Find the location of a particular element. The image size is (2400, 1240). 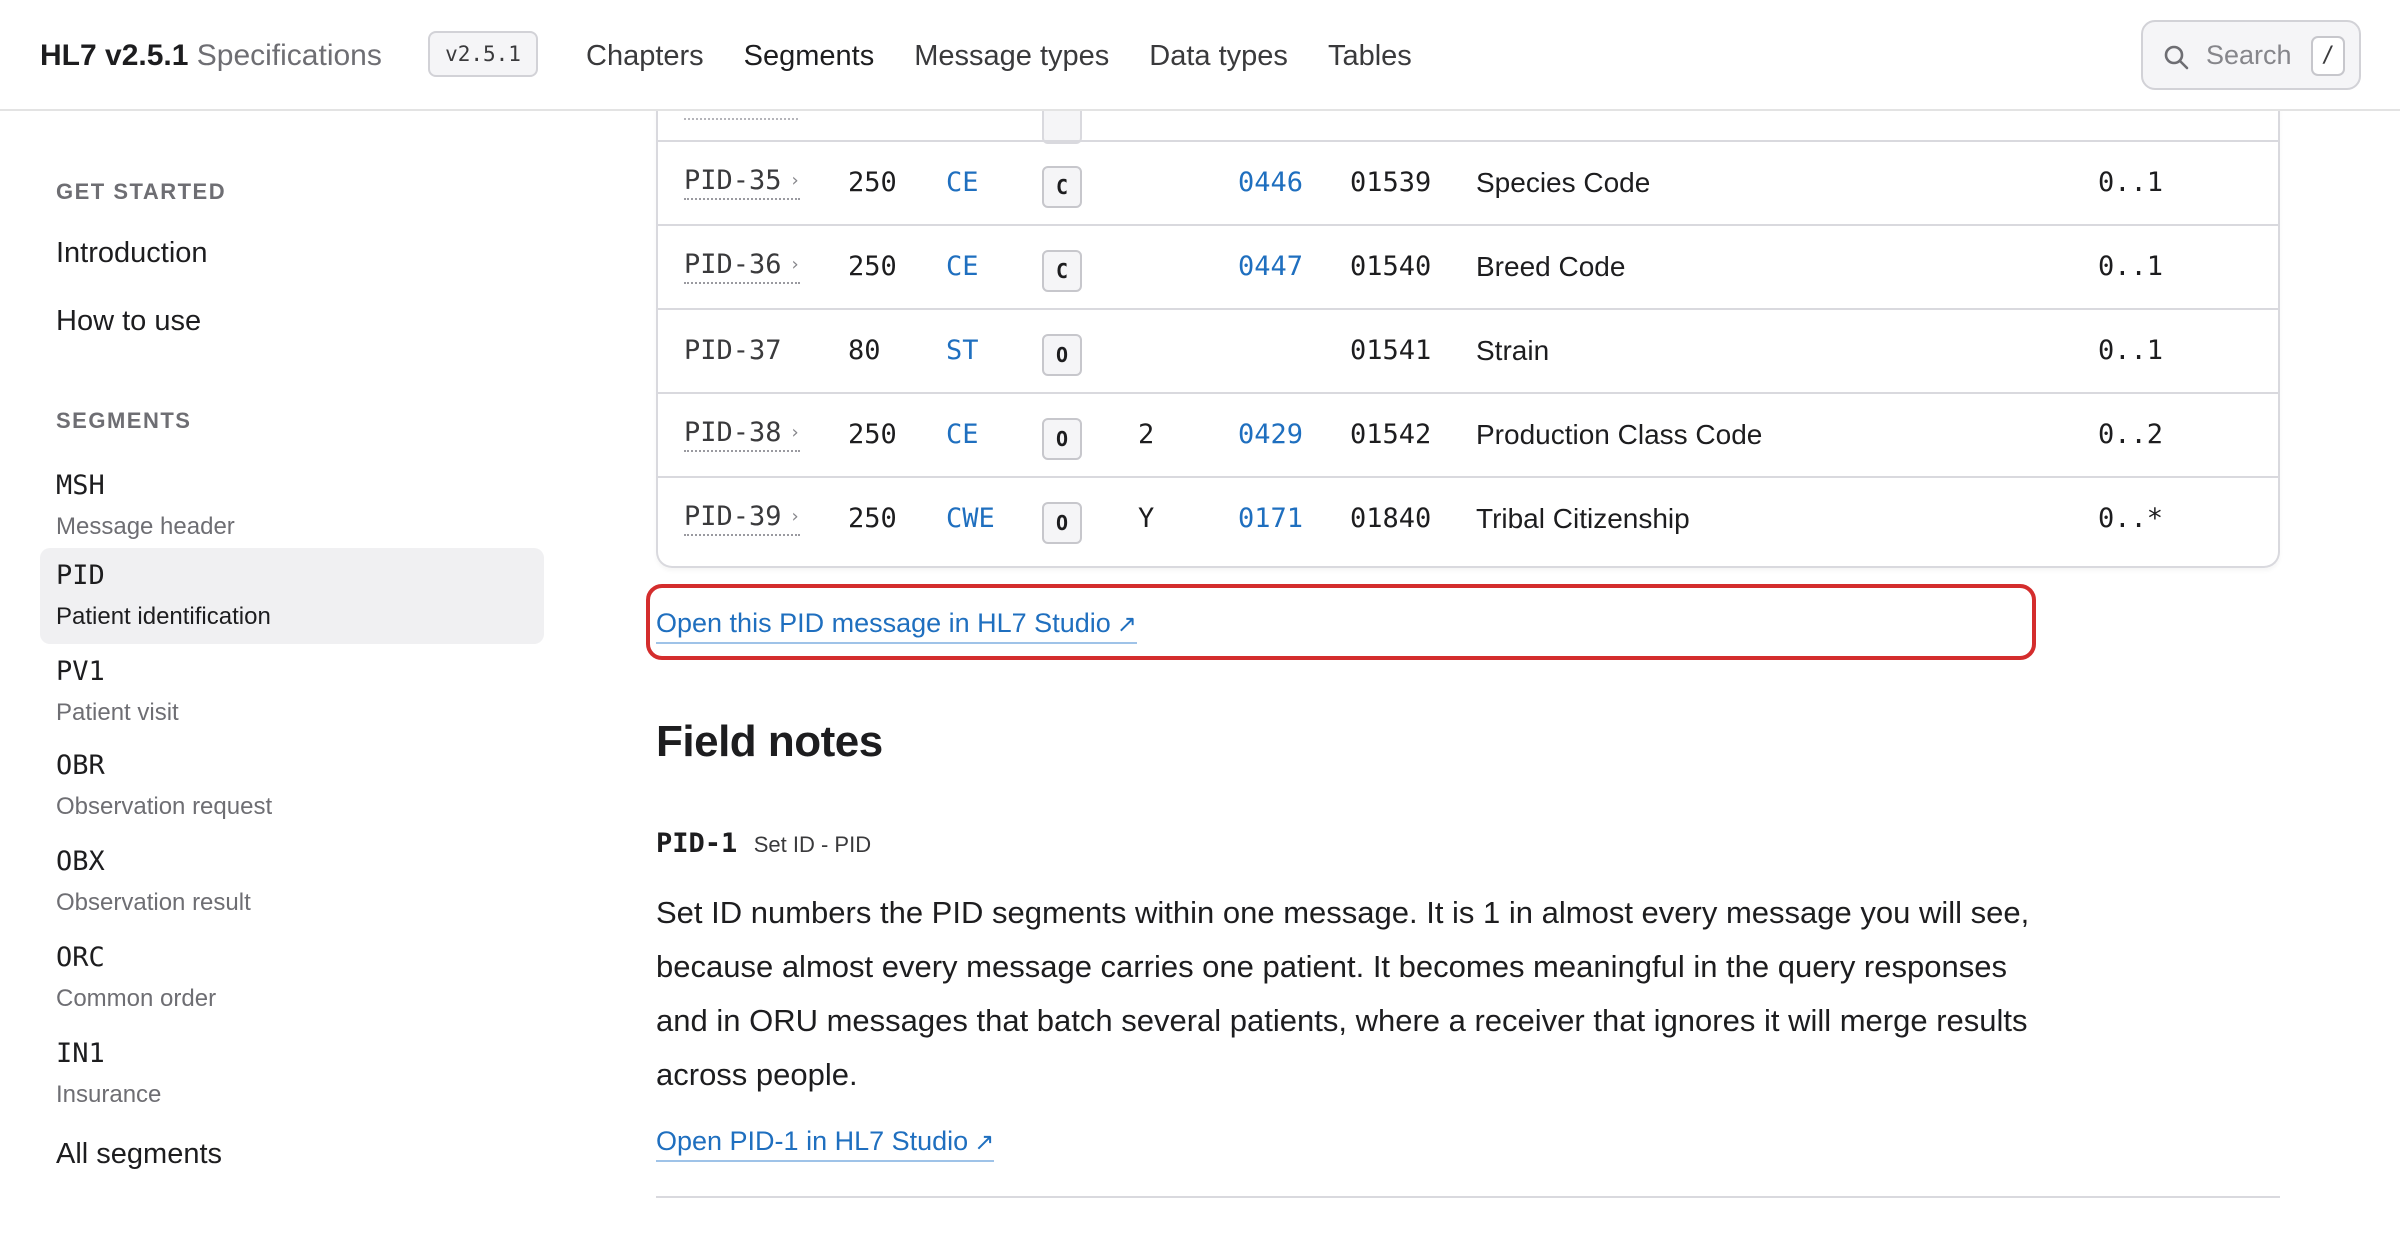

nav-data-types: Data types is located at coordinates (1218, 56).